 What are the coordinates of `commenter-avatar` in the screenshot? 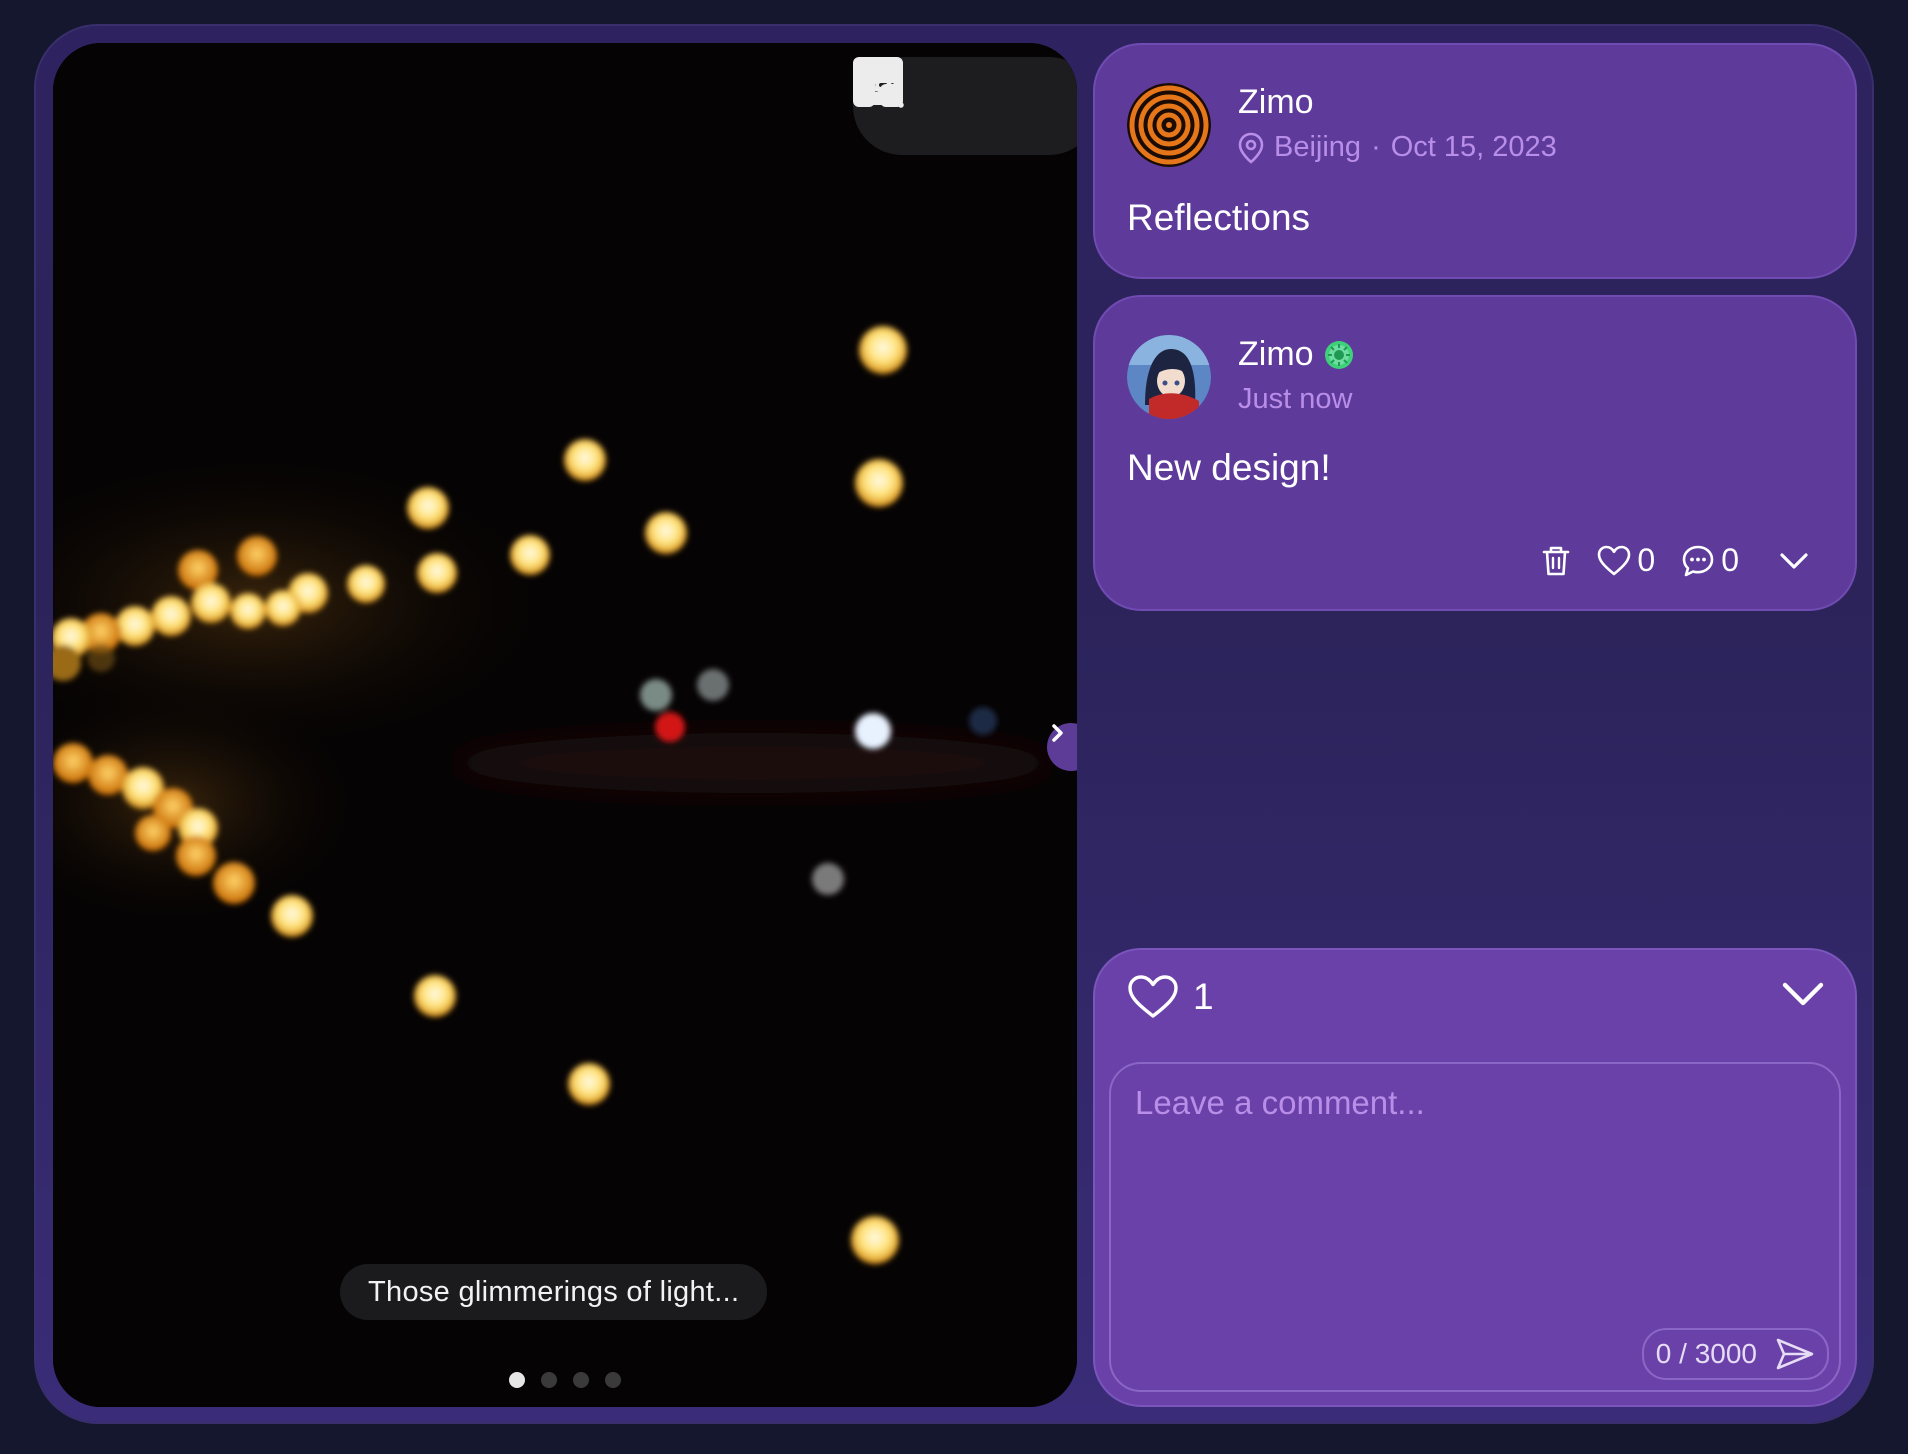 It's located at (1169, 377).